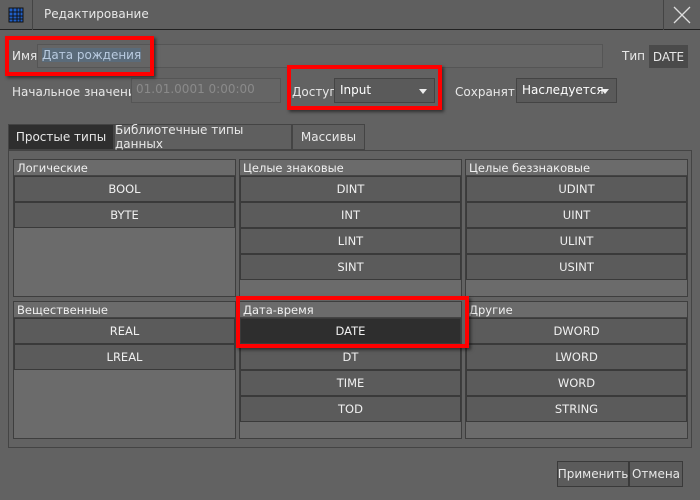  What do you see at coordinates (350, 331) in the screenshot?
I see `type-button-date: DATE` at bounding box center [350, 331].